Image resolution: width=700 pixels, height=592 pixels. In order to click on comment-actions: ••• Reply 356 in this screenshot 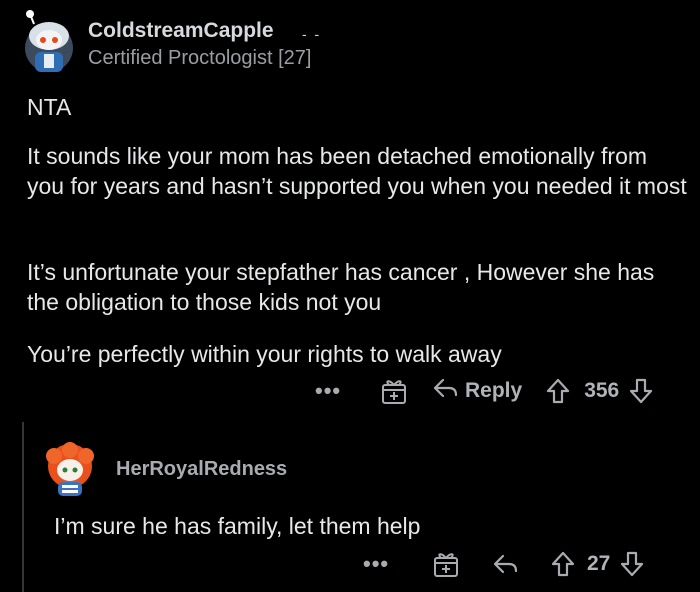, I will do `click(484, 391)`.